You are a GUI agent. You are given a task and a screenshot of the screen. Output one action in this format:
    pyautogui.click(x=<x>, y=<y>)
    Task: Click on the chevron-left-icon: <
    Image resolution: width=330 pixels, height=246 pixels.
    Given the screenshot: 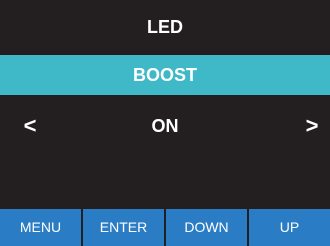 What is the action you would take?
    pyautogui.click(x=30, y=126)
    